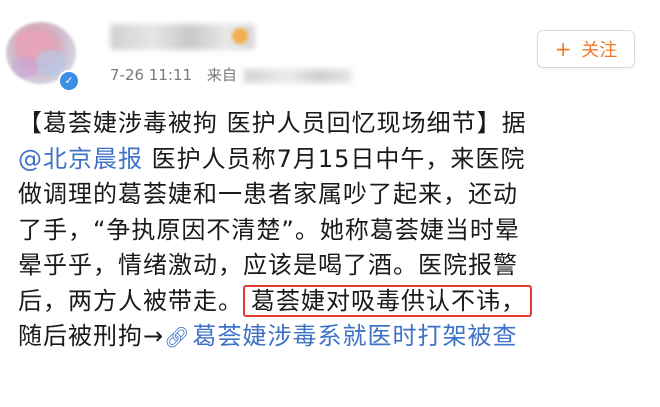 The height and width of the screenshot is (407, 660). I want to click on content-line: 了手，“争执原因不清楚”。她称葛荟婕当时晕, so click(269, 229).